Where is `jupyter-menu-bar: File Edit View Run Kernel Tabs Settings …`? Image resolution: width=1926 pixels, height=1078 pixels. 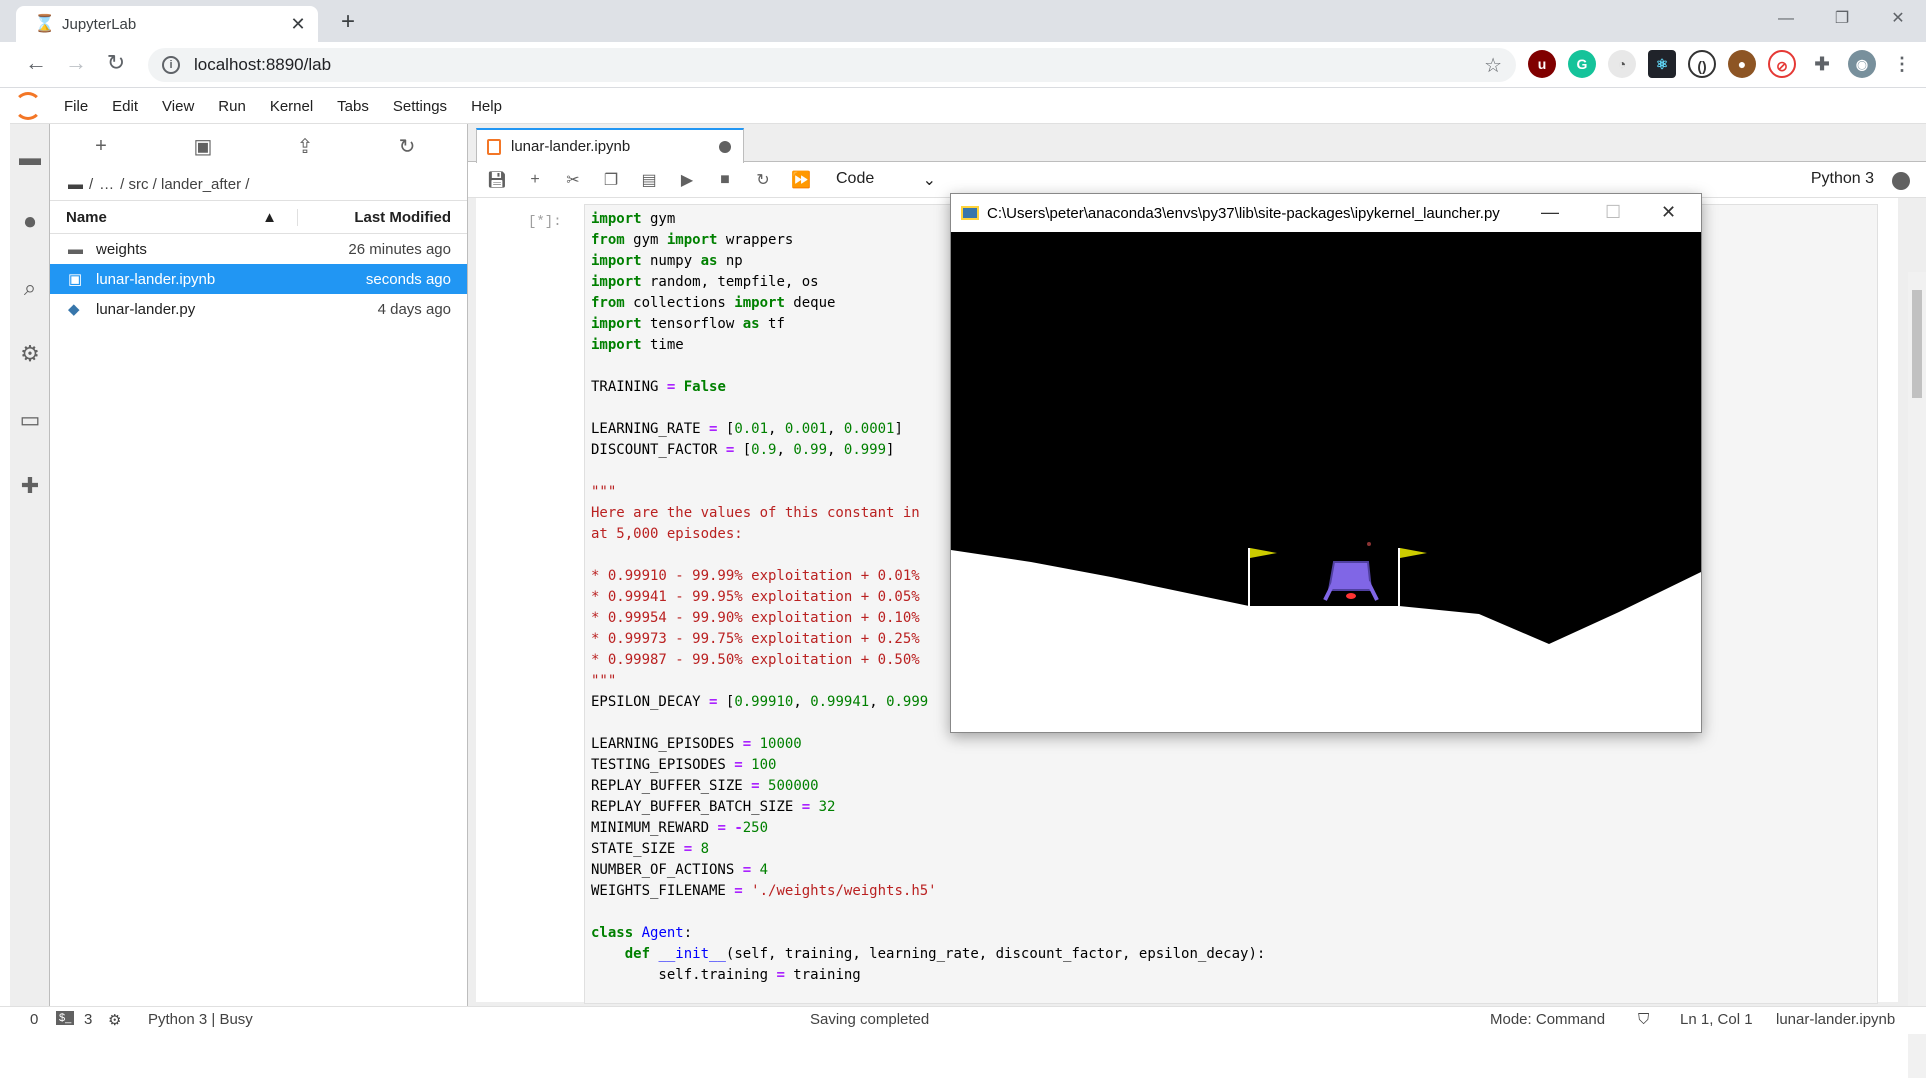 jupyter-menu-bar: File Edit View Run Kernel Tabs Settings … is located at coordinates (968, 106).